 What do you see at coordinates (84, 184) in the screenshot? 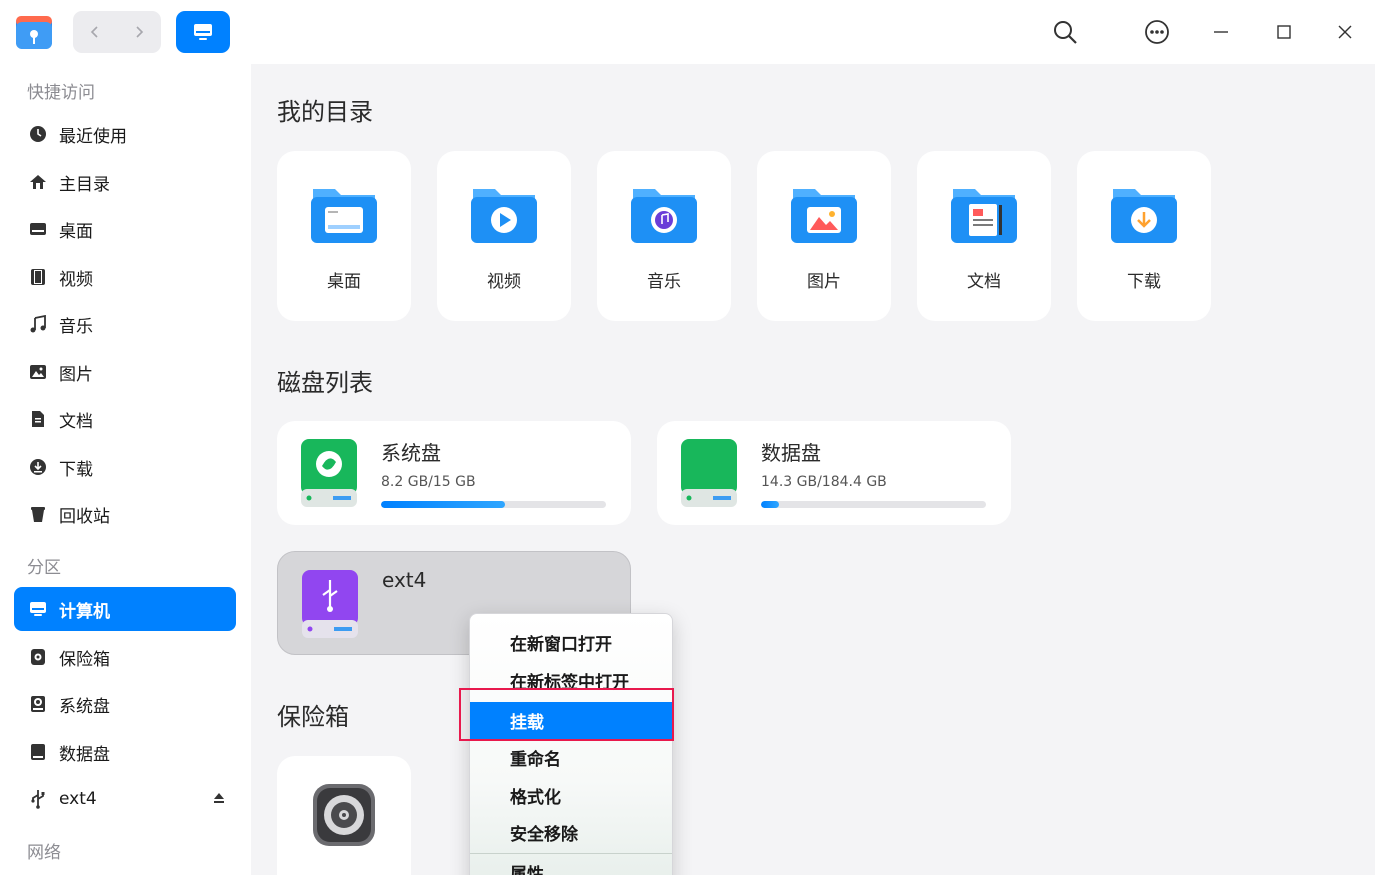
I see `sidebar-item-label: 主目录` at bounding box center [84, 184].